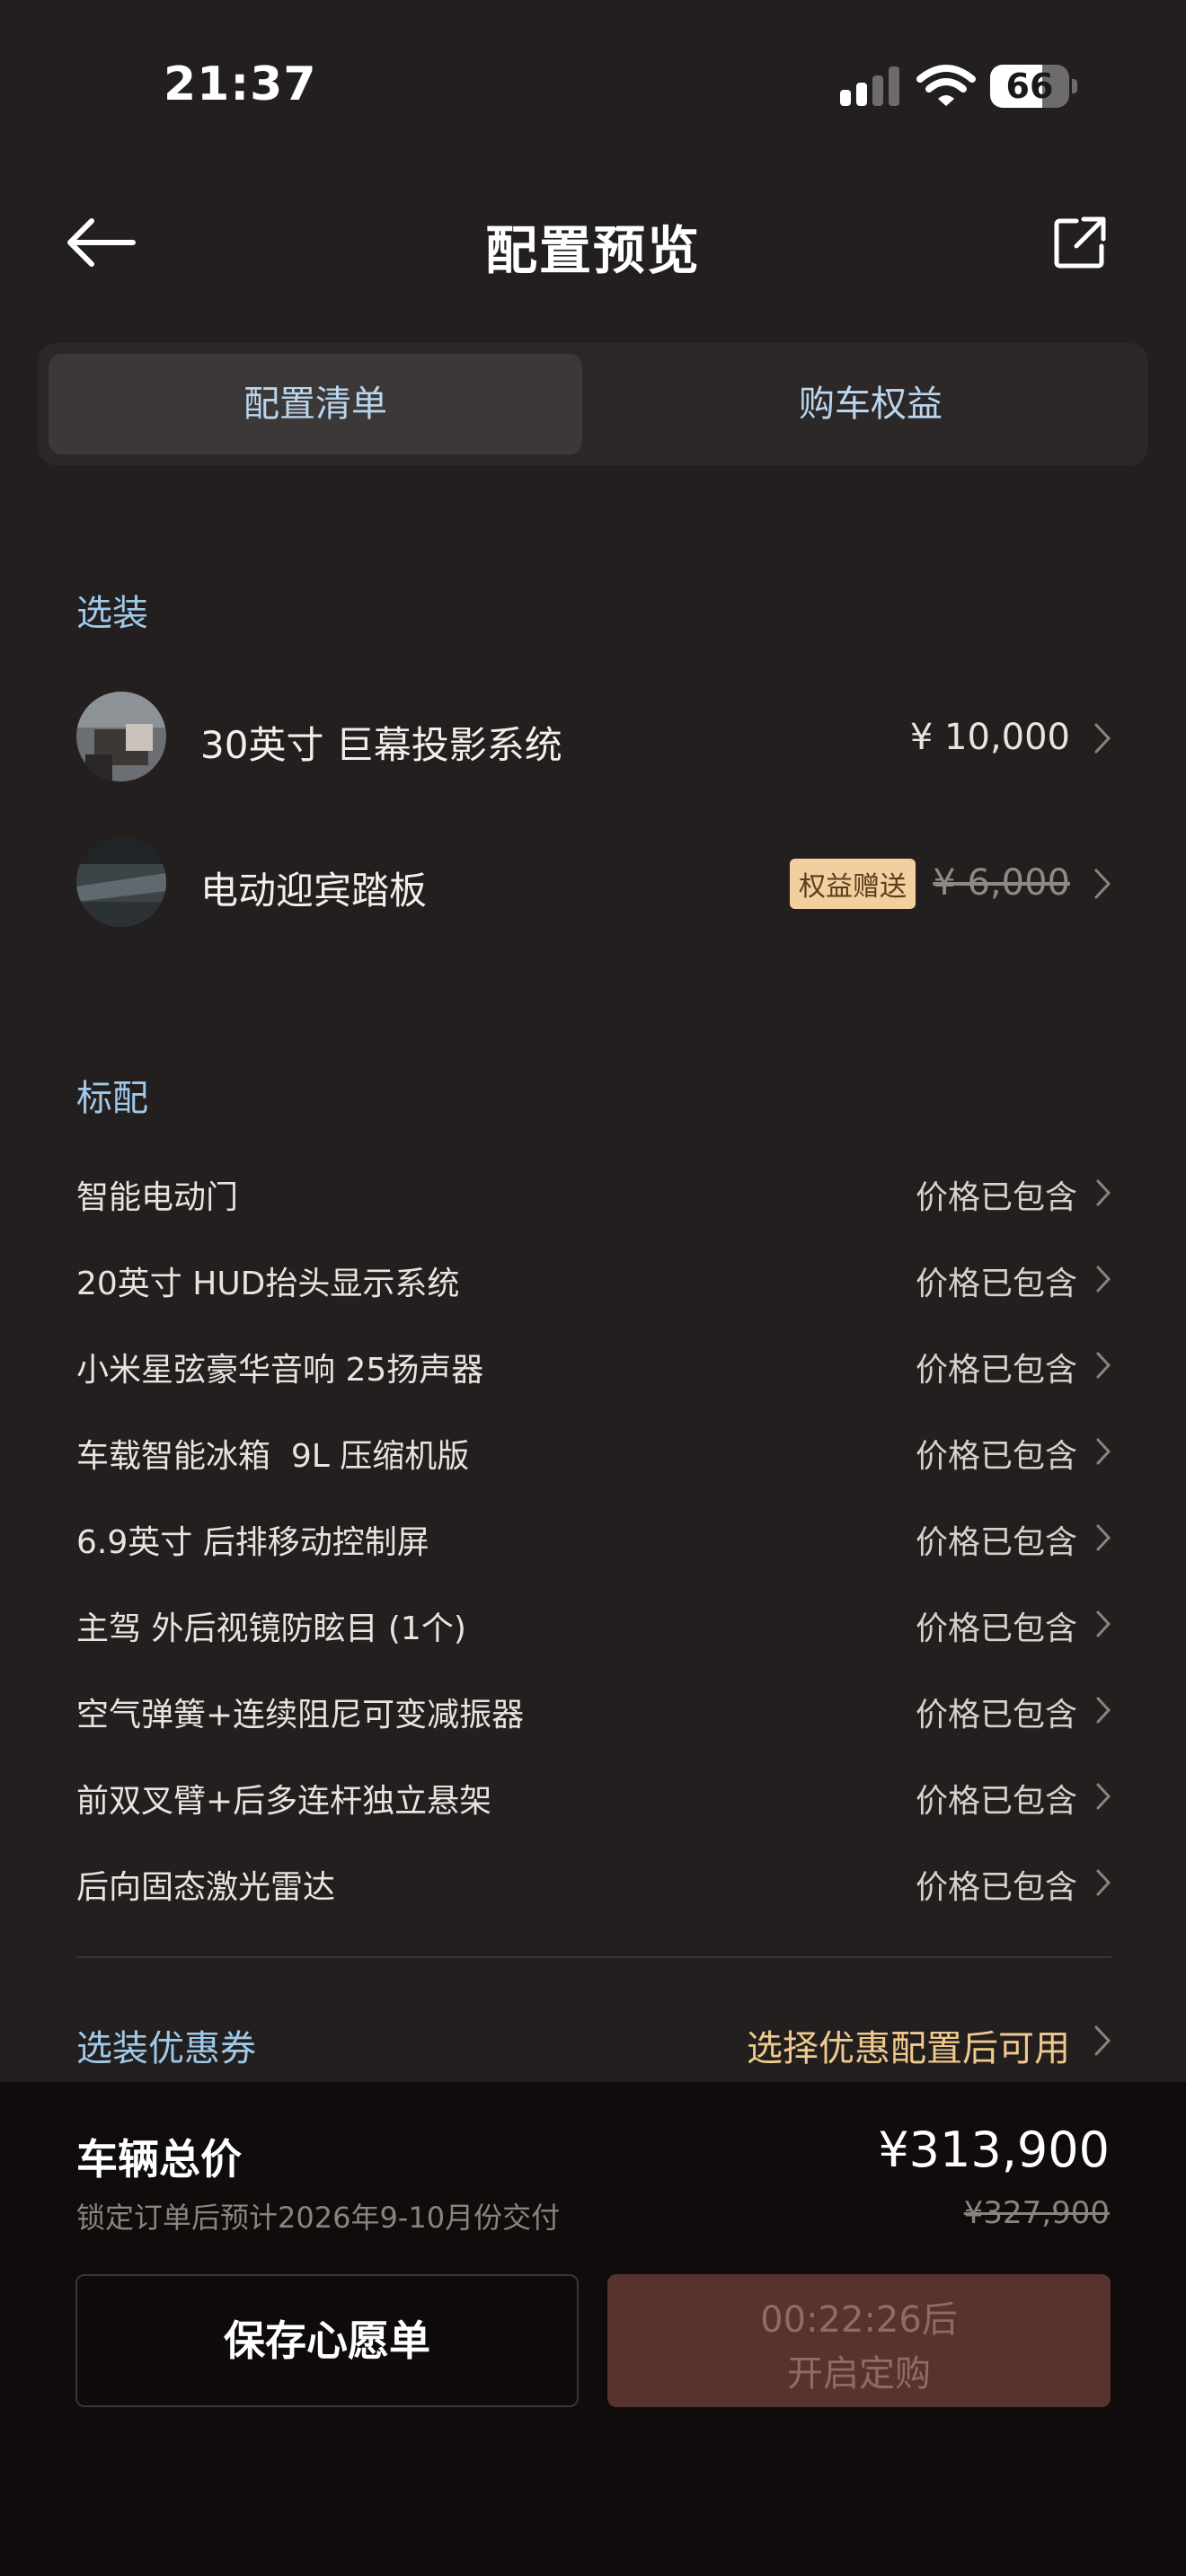  I want to click on standard-item-name: 车载智能冰箱 9L 压缩机版, so click(273, 1456).